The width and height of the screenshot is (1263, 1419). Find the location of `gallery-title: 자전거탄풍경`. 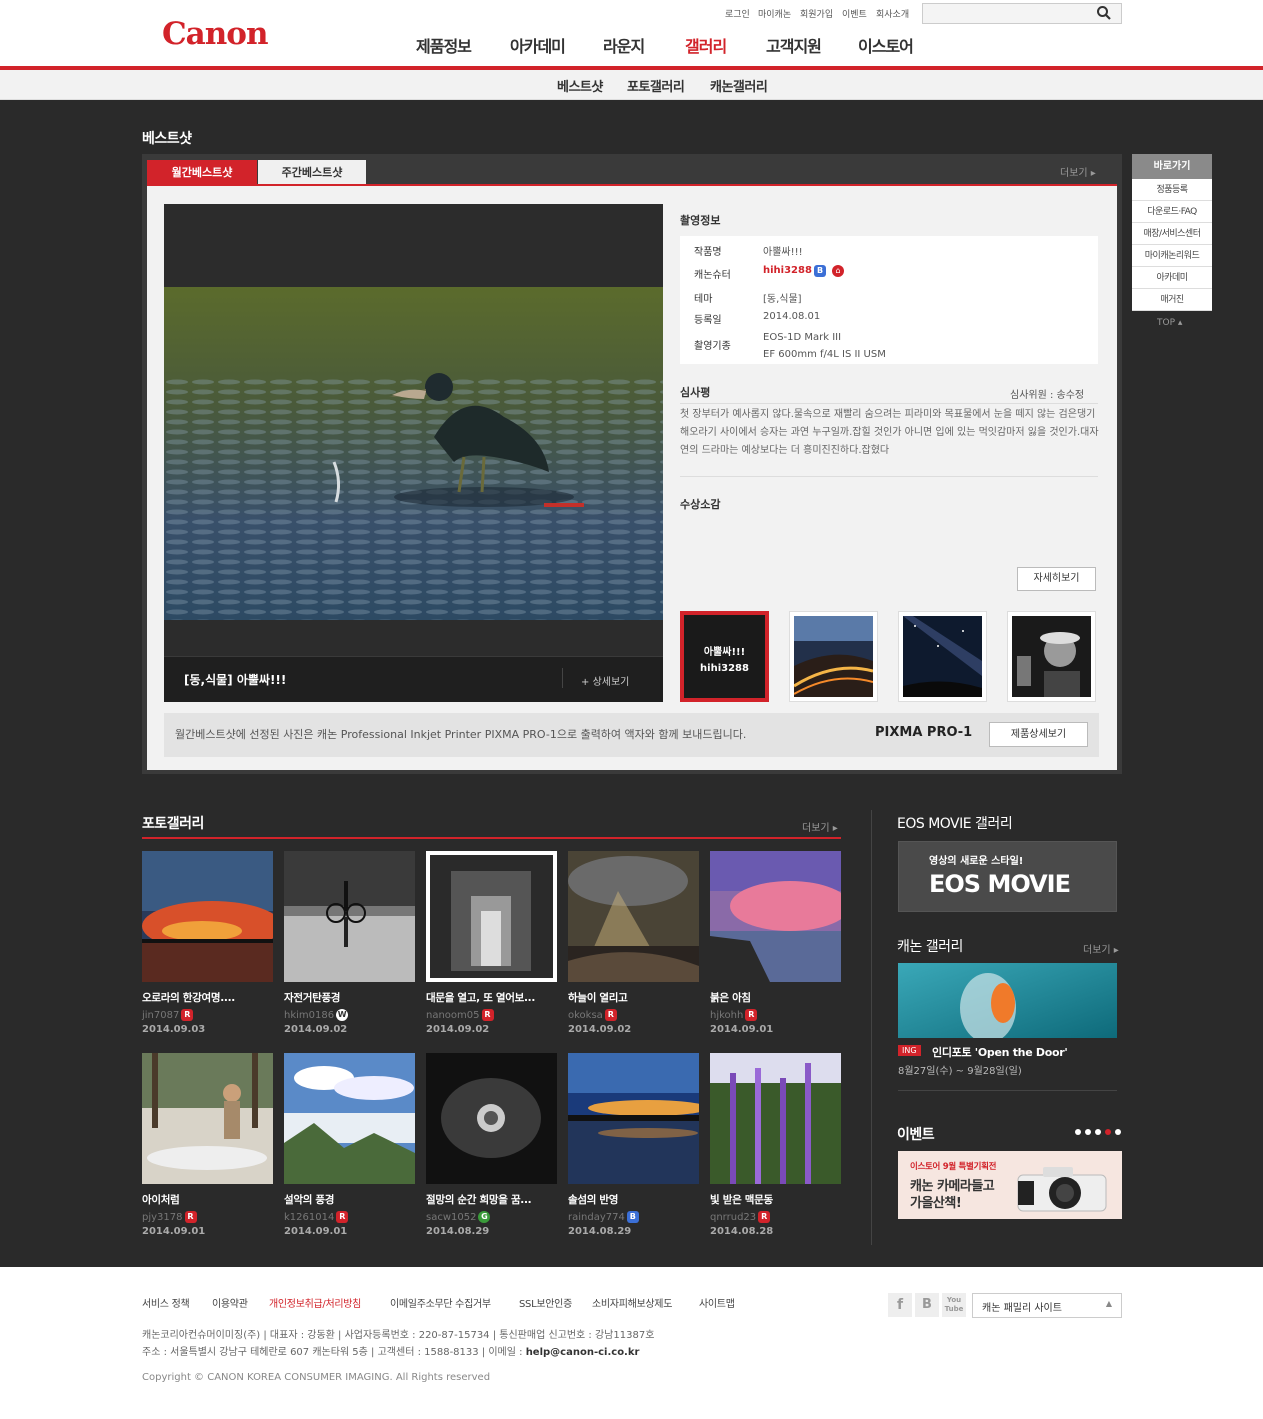

gallery-title: 자전거탄풍경 is located at coordinates (349, 997).